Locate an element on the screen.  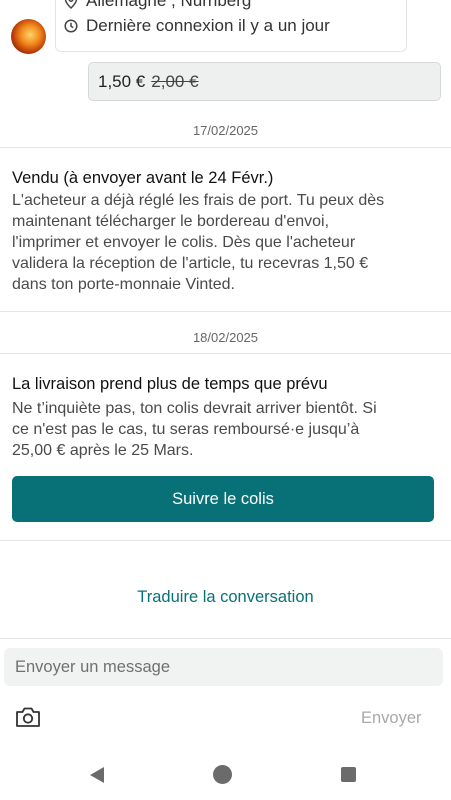
event-date: 18/02/2025 is located at coordinates (225, 337).